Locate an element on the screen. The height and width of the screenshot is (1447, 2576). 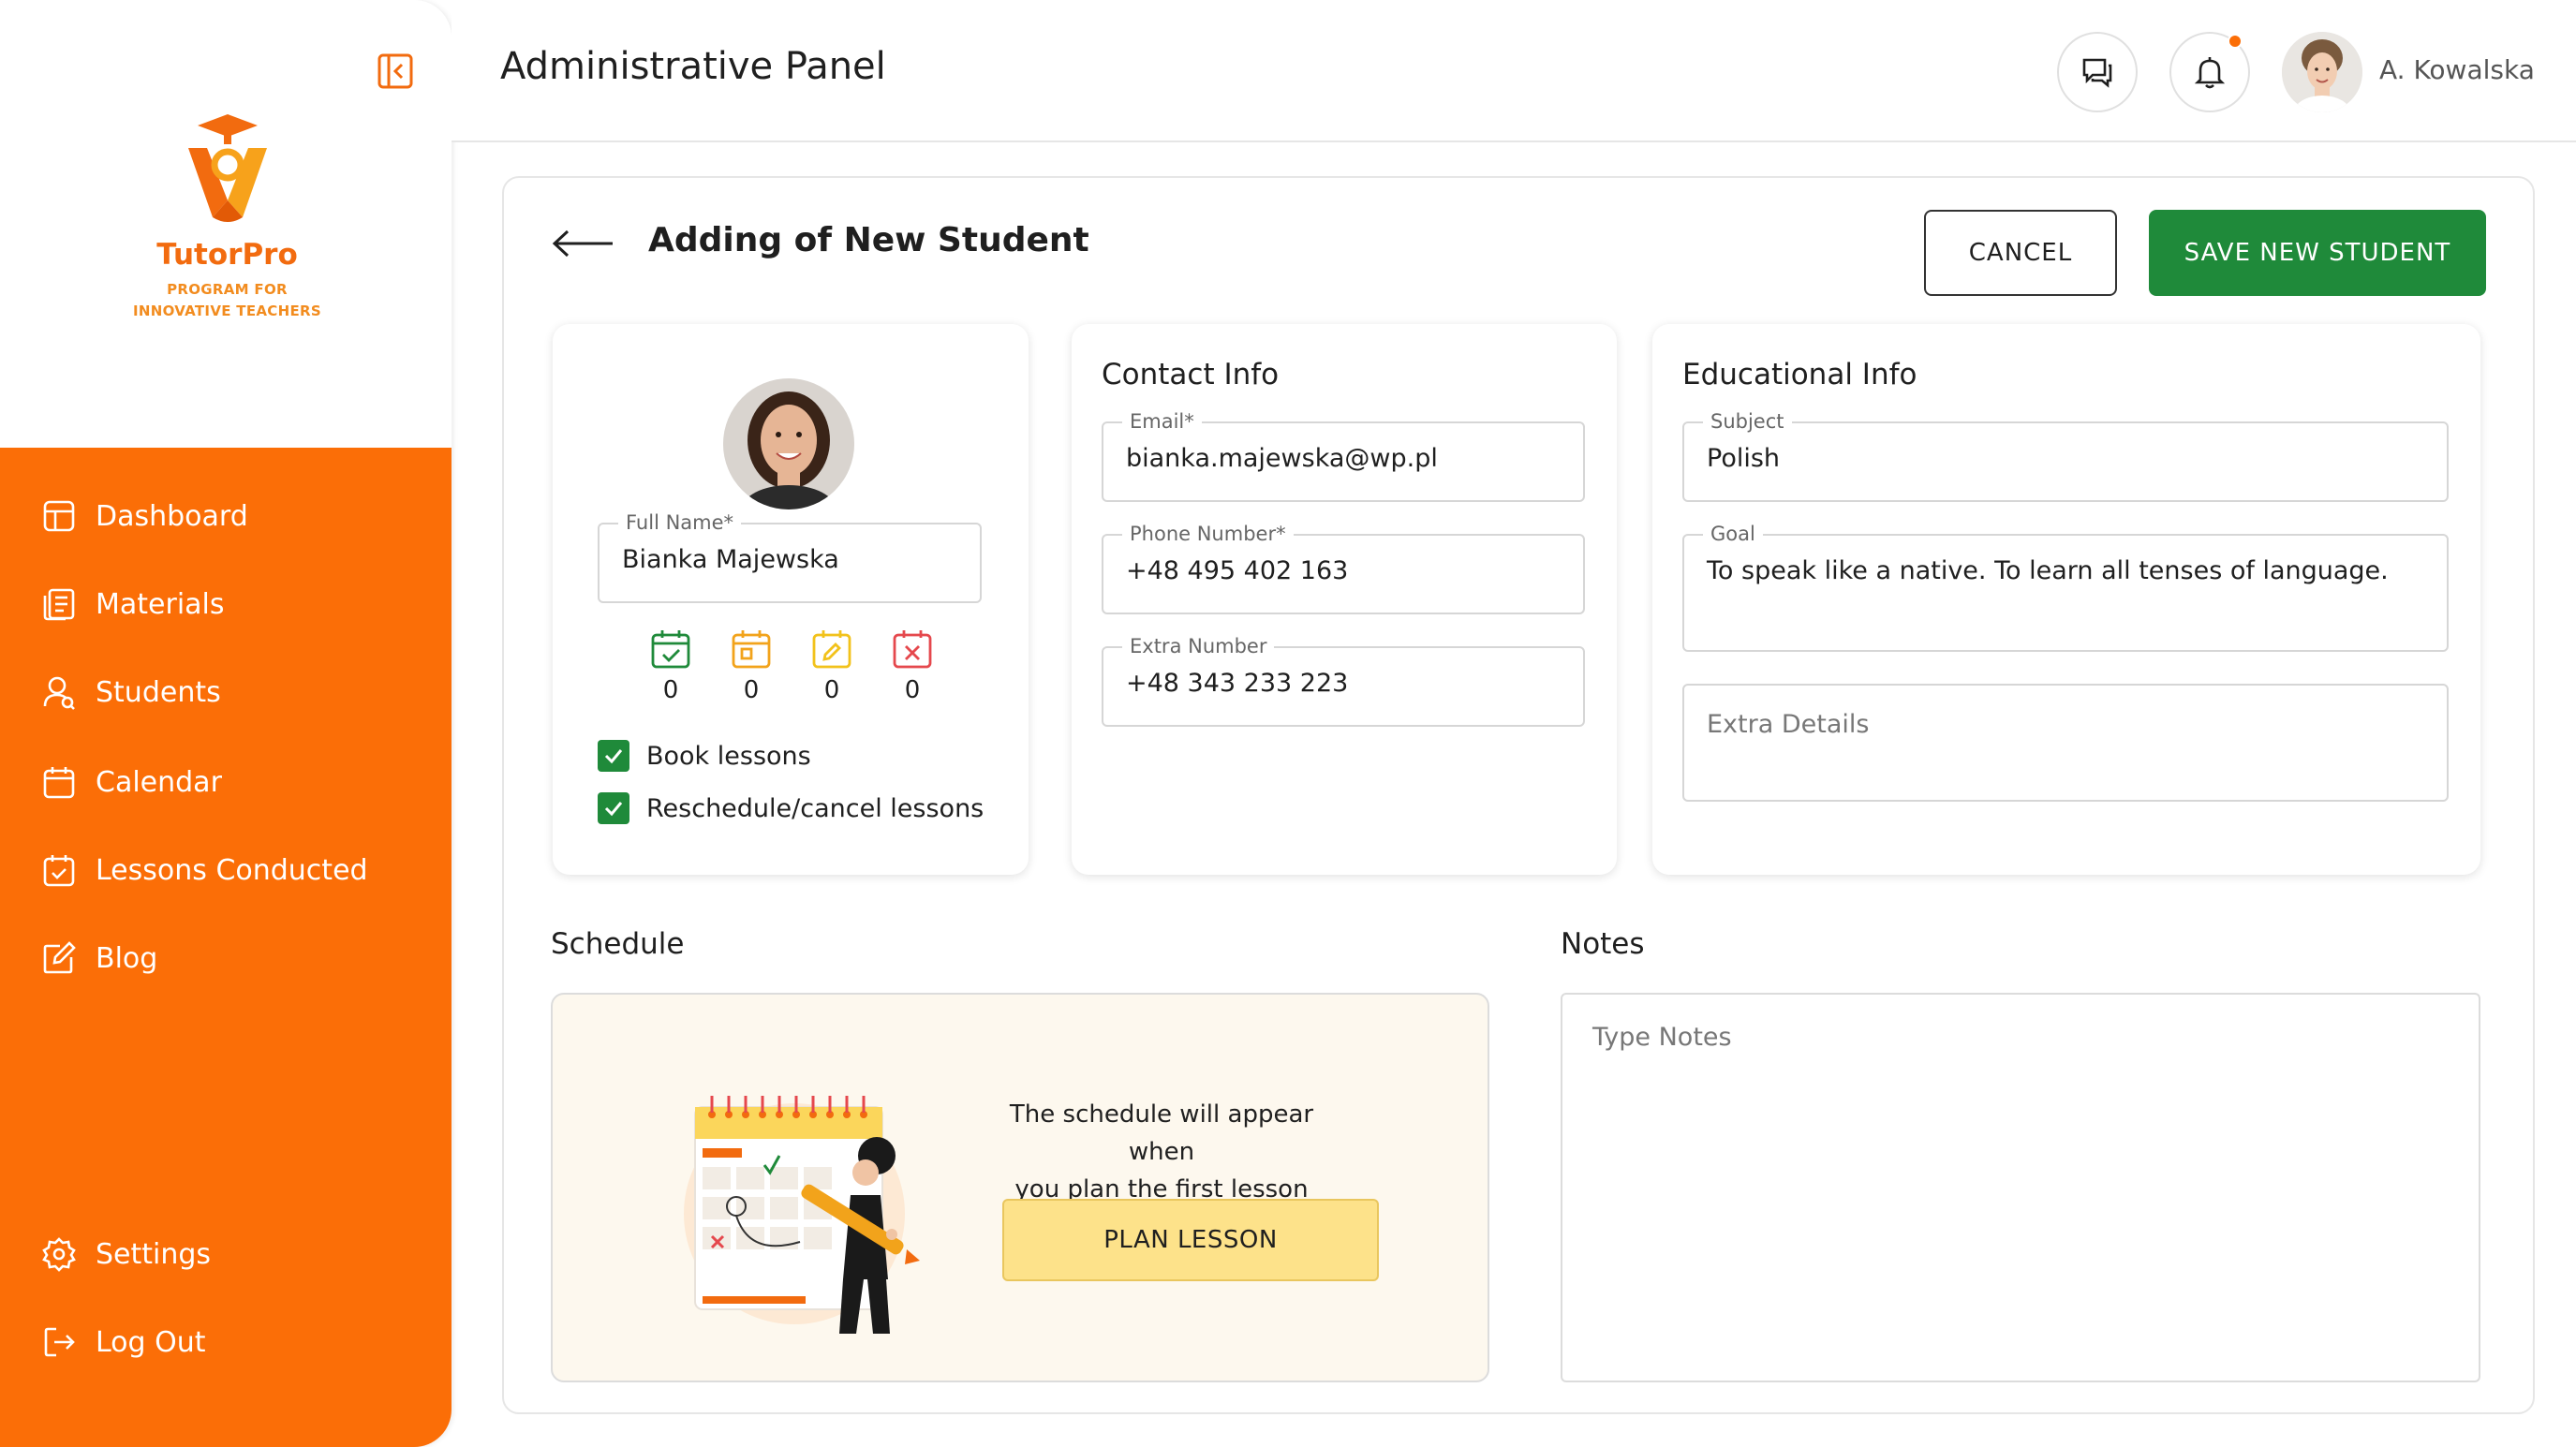
sidebar-header: TutorPro PROGRAM FOR INNOVATIVE TEACHERS is located at coordinates (226, 224).